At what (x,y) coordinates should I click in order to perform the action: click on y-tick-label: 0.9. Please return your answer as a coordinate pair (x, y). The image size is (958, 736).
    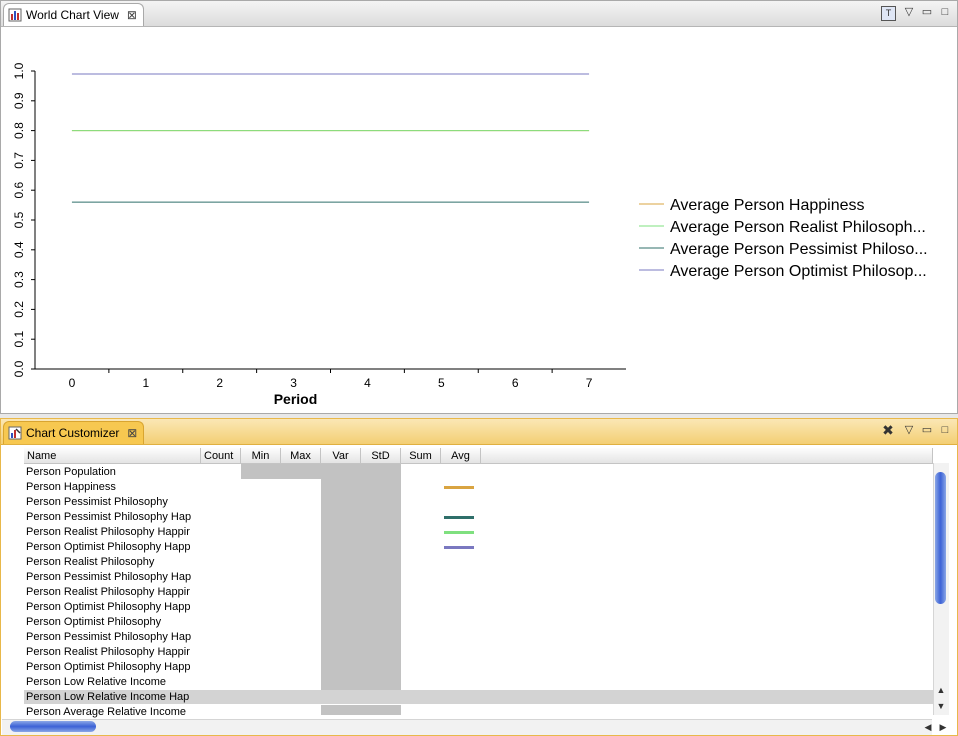
    Looking at the image, I should click on (19, 100).